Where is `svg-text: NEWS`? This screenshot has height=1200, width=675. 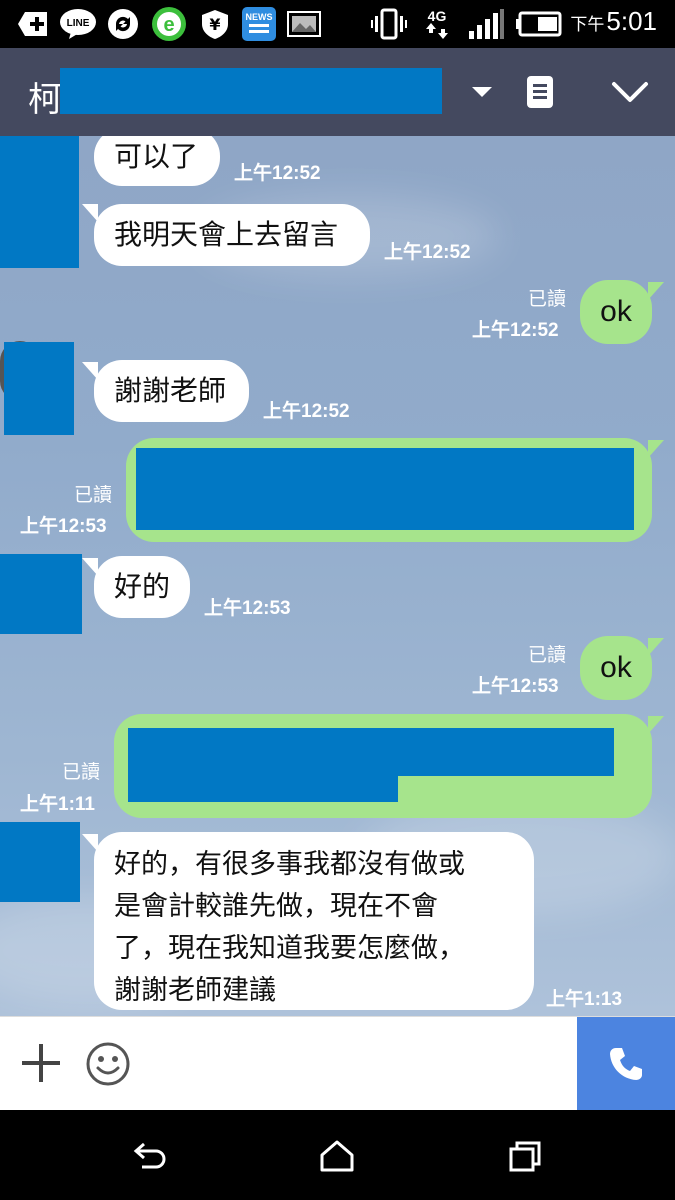
svg-text: NEWS is located at coordinates (259, 17).